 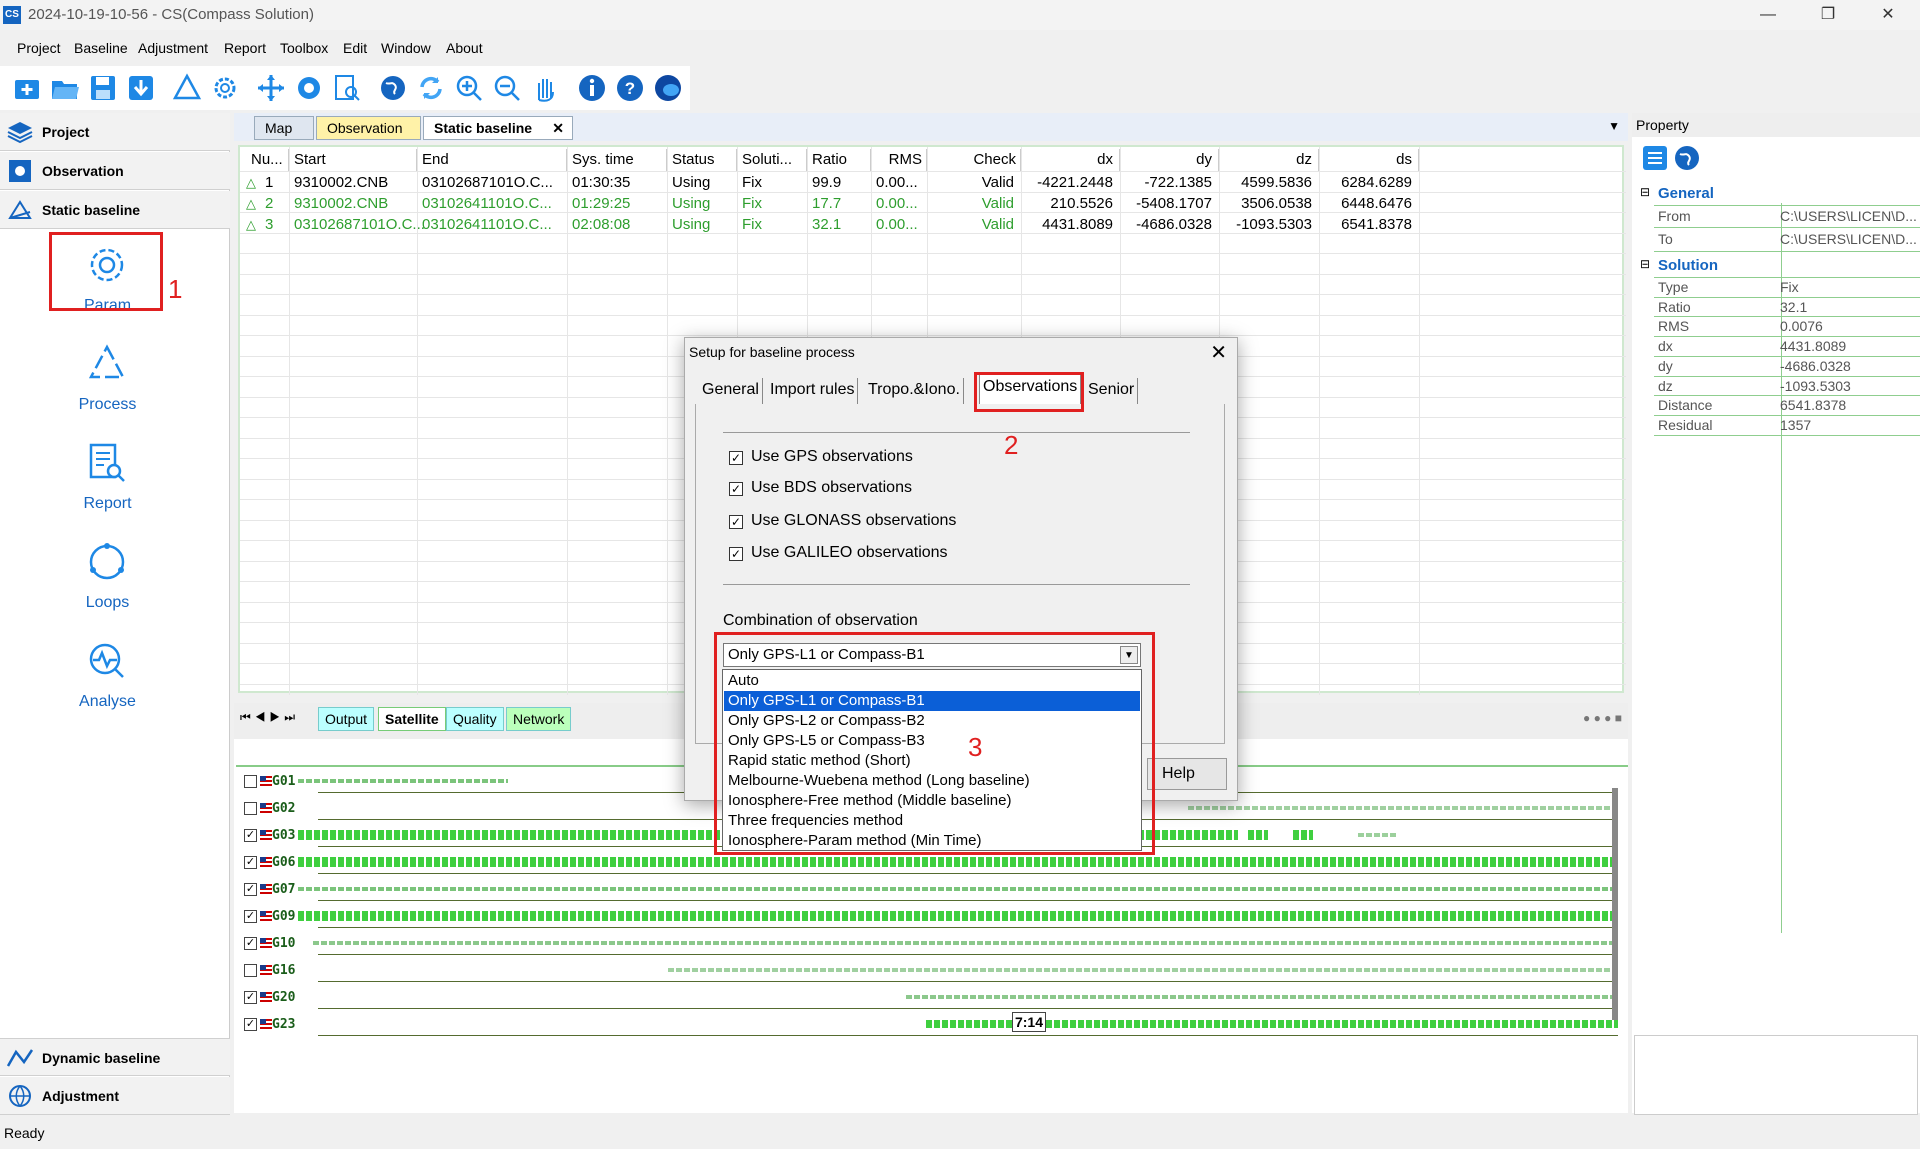 What do you see at coordinates (1368, 204) in the screenshot?
I see `table-cell: 6448.6476` at bounding box center [1368, 204].